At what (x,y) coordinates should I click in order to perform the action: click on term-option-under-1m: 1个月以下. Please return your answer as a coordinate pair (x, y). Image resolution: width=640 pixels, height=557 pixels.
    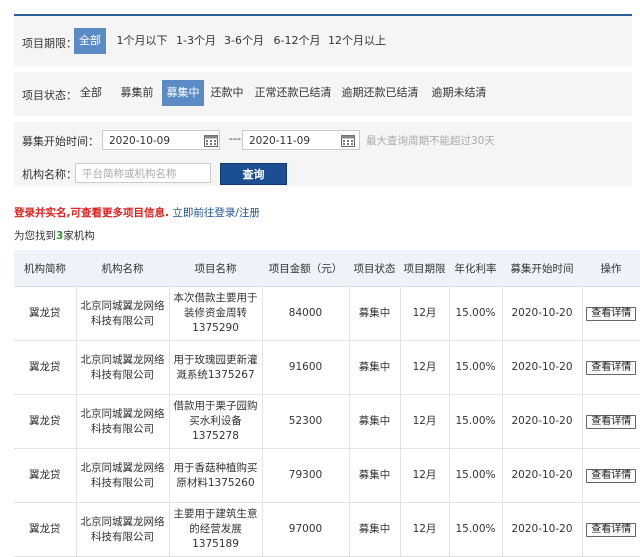
    Looking at the image, I should click on (142, 41).